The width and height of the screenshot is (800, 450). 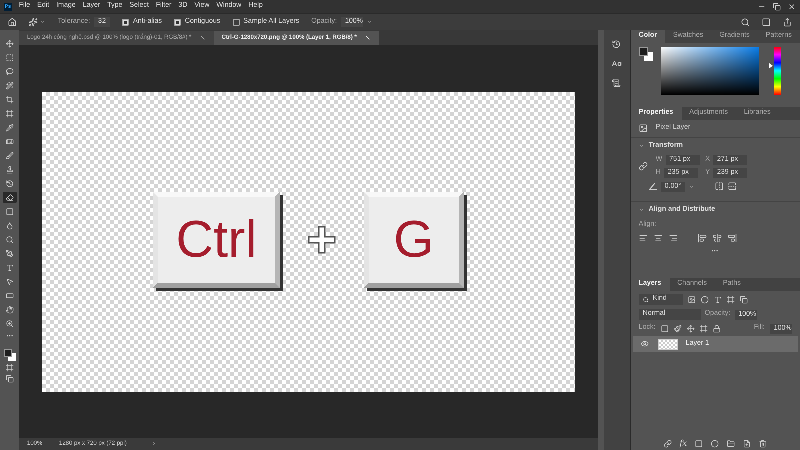 I want to click on lock-icon, so click(x=716, y=328).